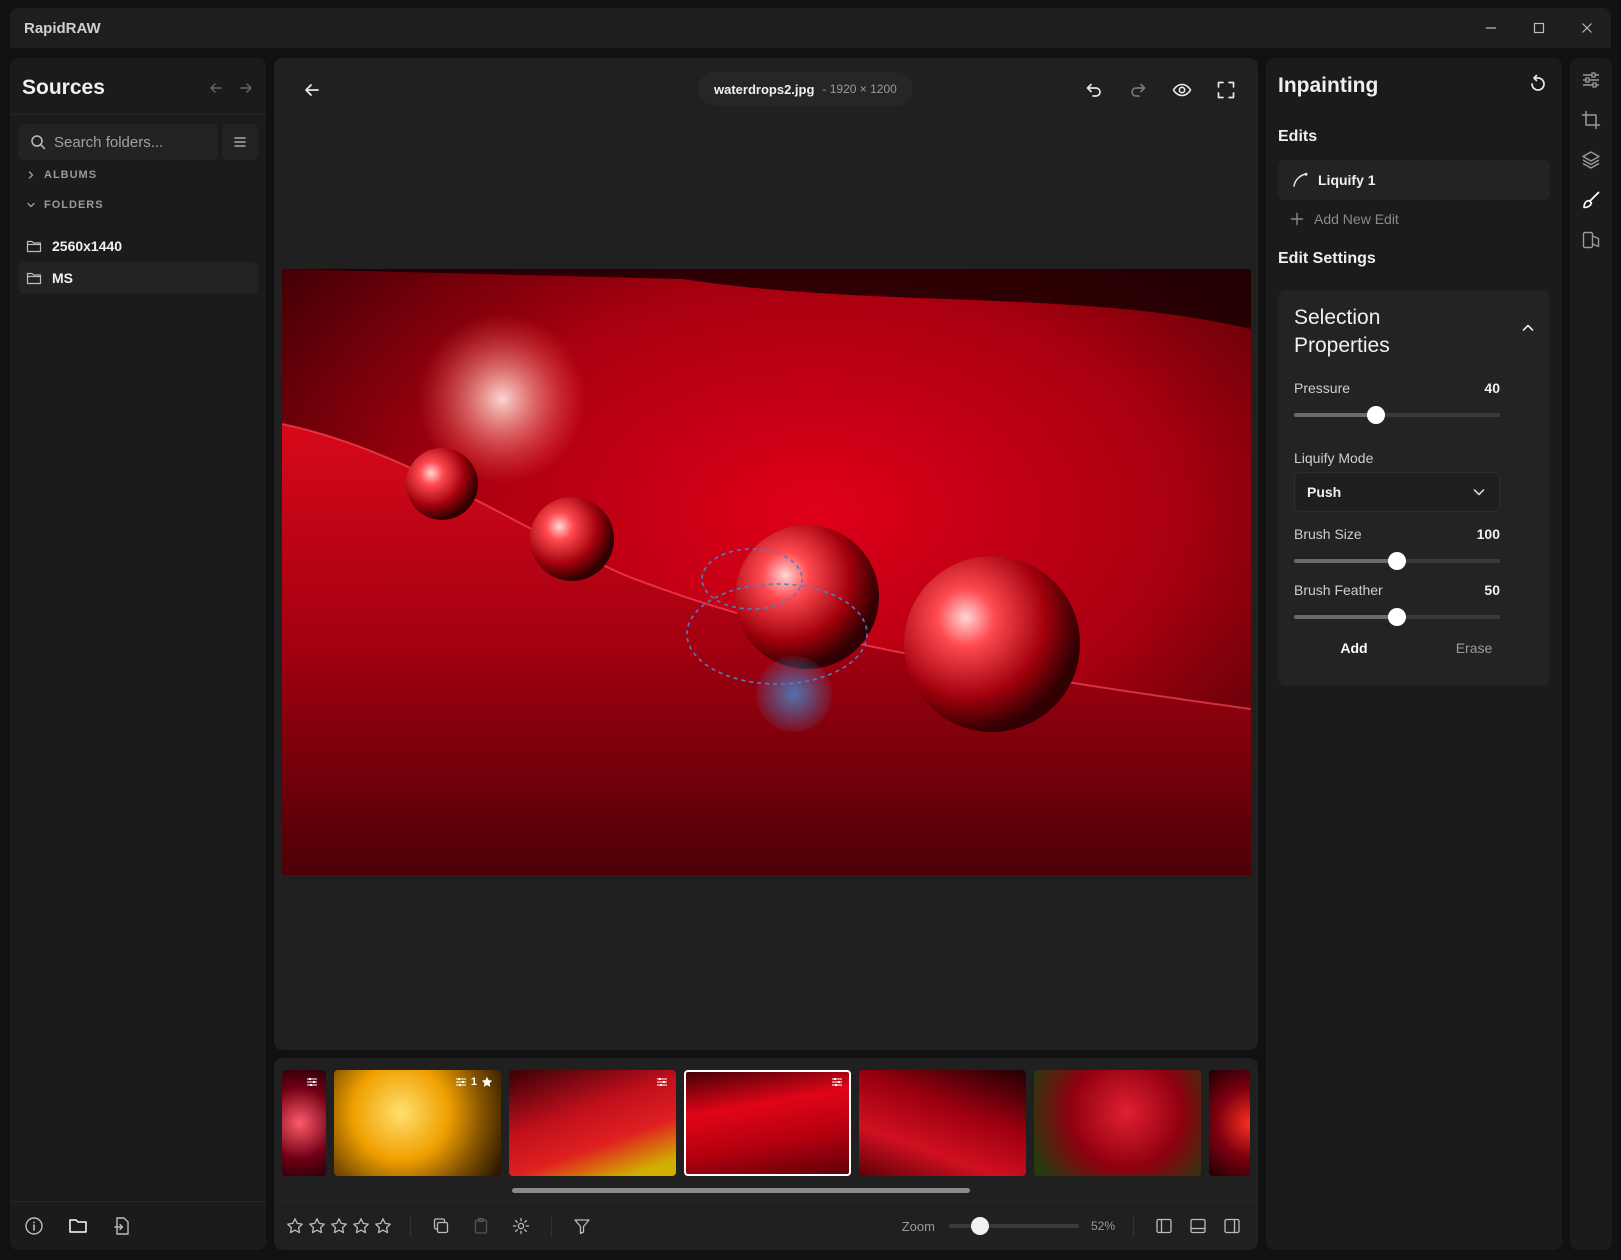 The height and width of the screenshot is (1260, 1621). What do you see at coordinates (138, 246) in the screenshot?
I see `folder-item: 2560x1440` at bounding box center [138, 246].